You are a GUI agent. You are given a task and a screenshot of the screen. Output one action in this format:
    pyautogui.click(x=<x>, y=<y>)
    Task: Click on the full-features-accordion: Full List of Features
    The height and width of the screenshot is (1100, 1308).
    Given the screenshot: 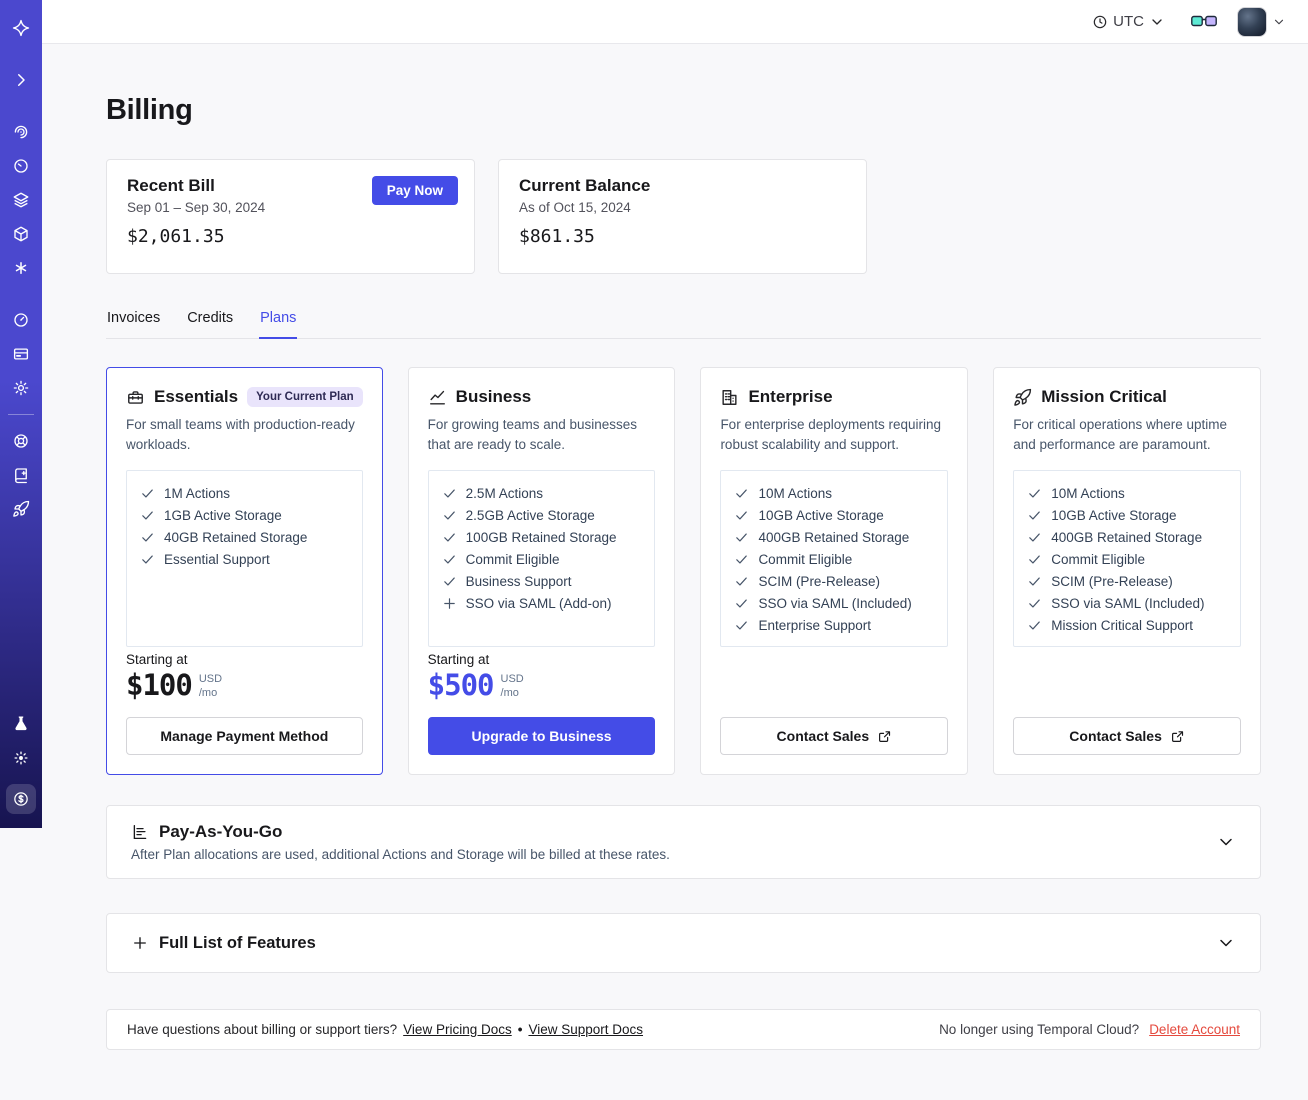 What is the action you would take?
    pyautogui.click(x=683, y=943)
    